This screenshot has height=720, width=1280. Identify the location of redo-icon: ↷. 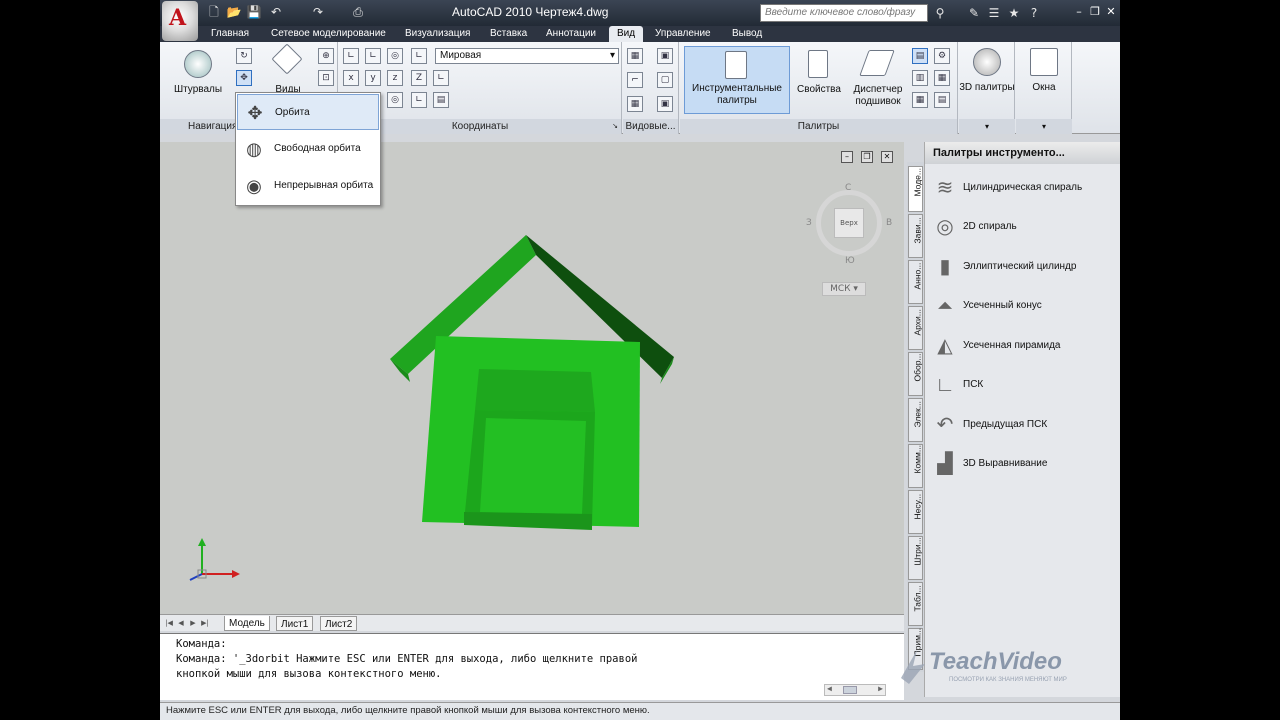
(318, 12).